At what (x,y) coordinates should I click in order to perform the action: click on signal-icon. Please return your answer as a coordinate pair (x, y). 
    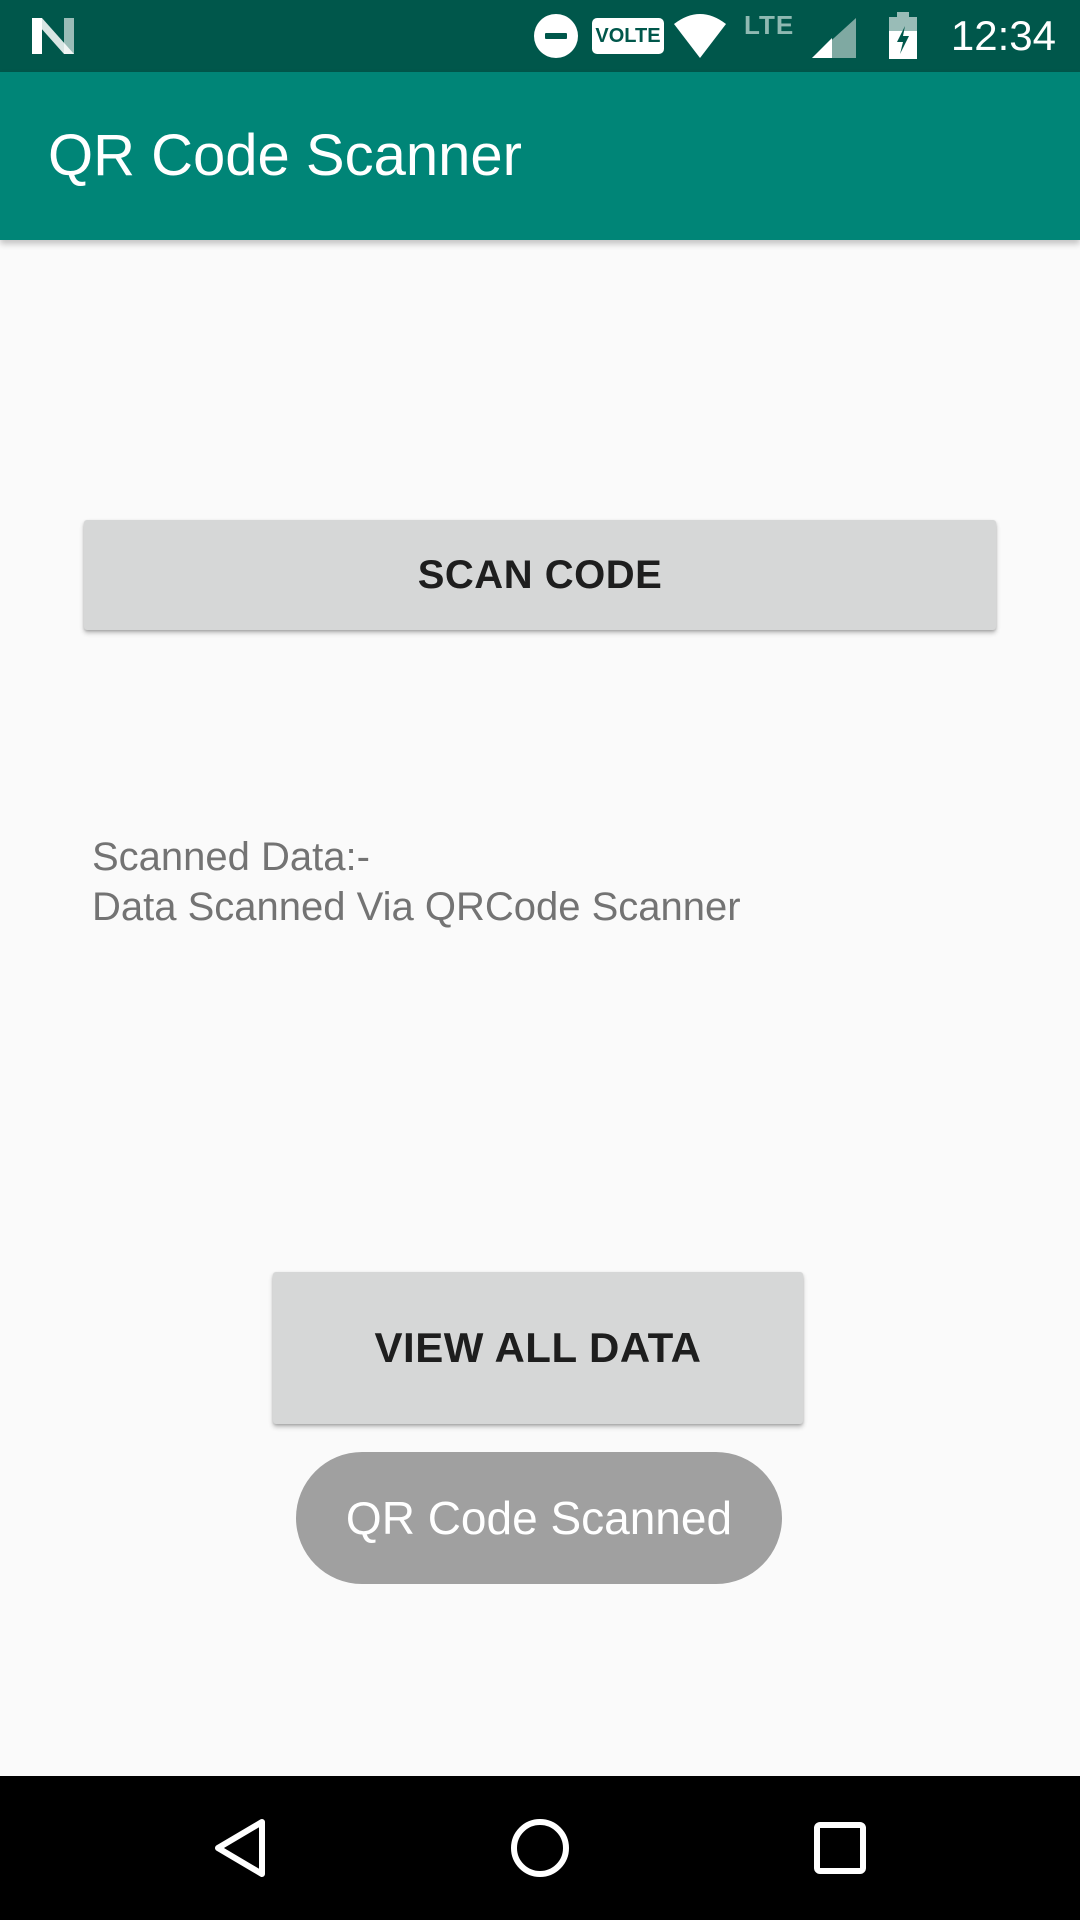
    Looking at the image, I should click on (834, 38).